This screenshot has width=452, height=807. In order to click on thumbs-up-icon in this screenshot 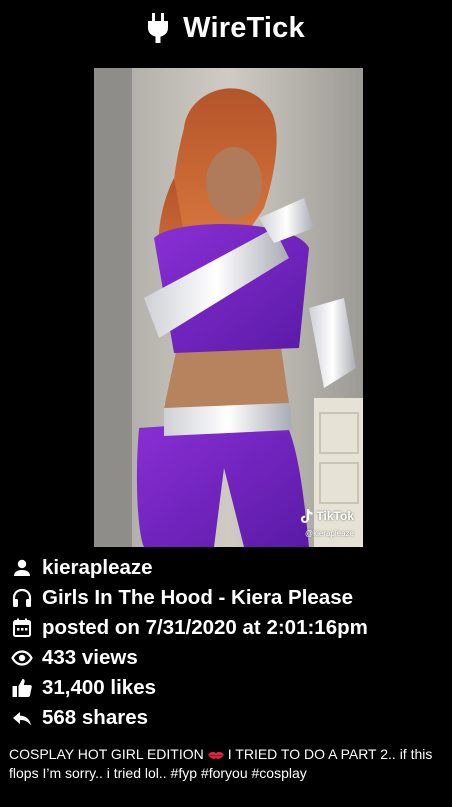, I will do `click(22, 688)`.